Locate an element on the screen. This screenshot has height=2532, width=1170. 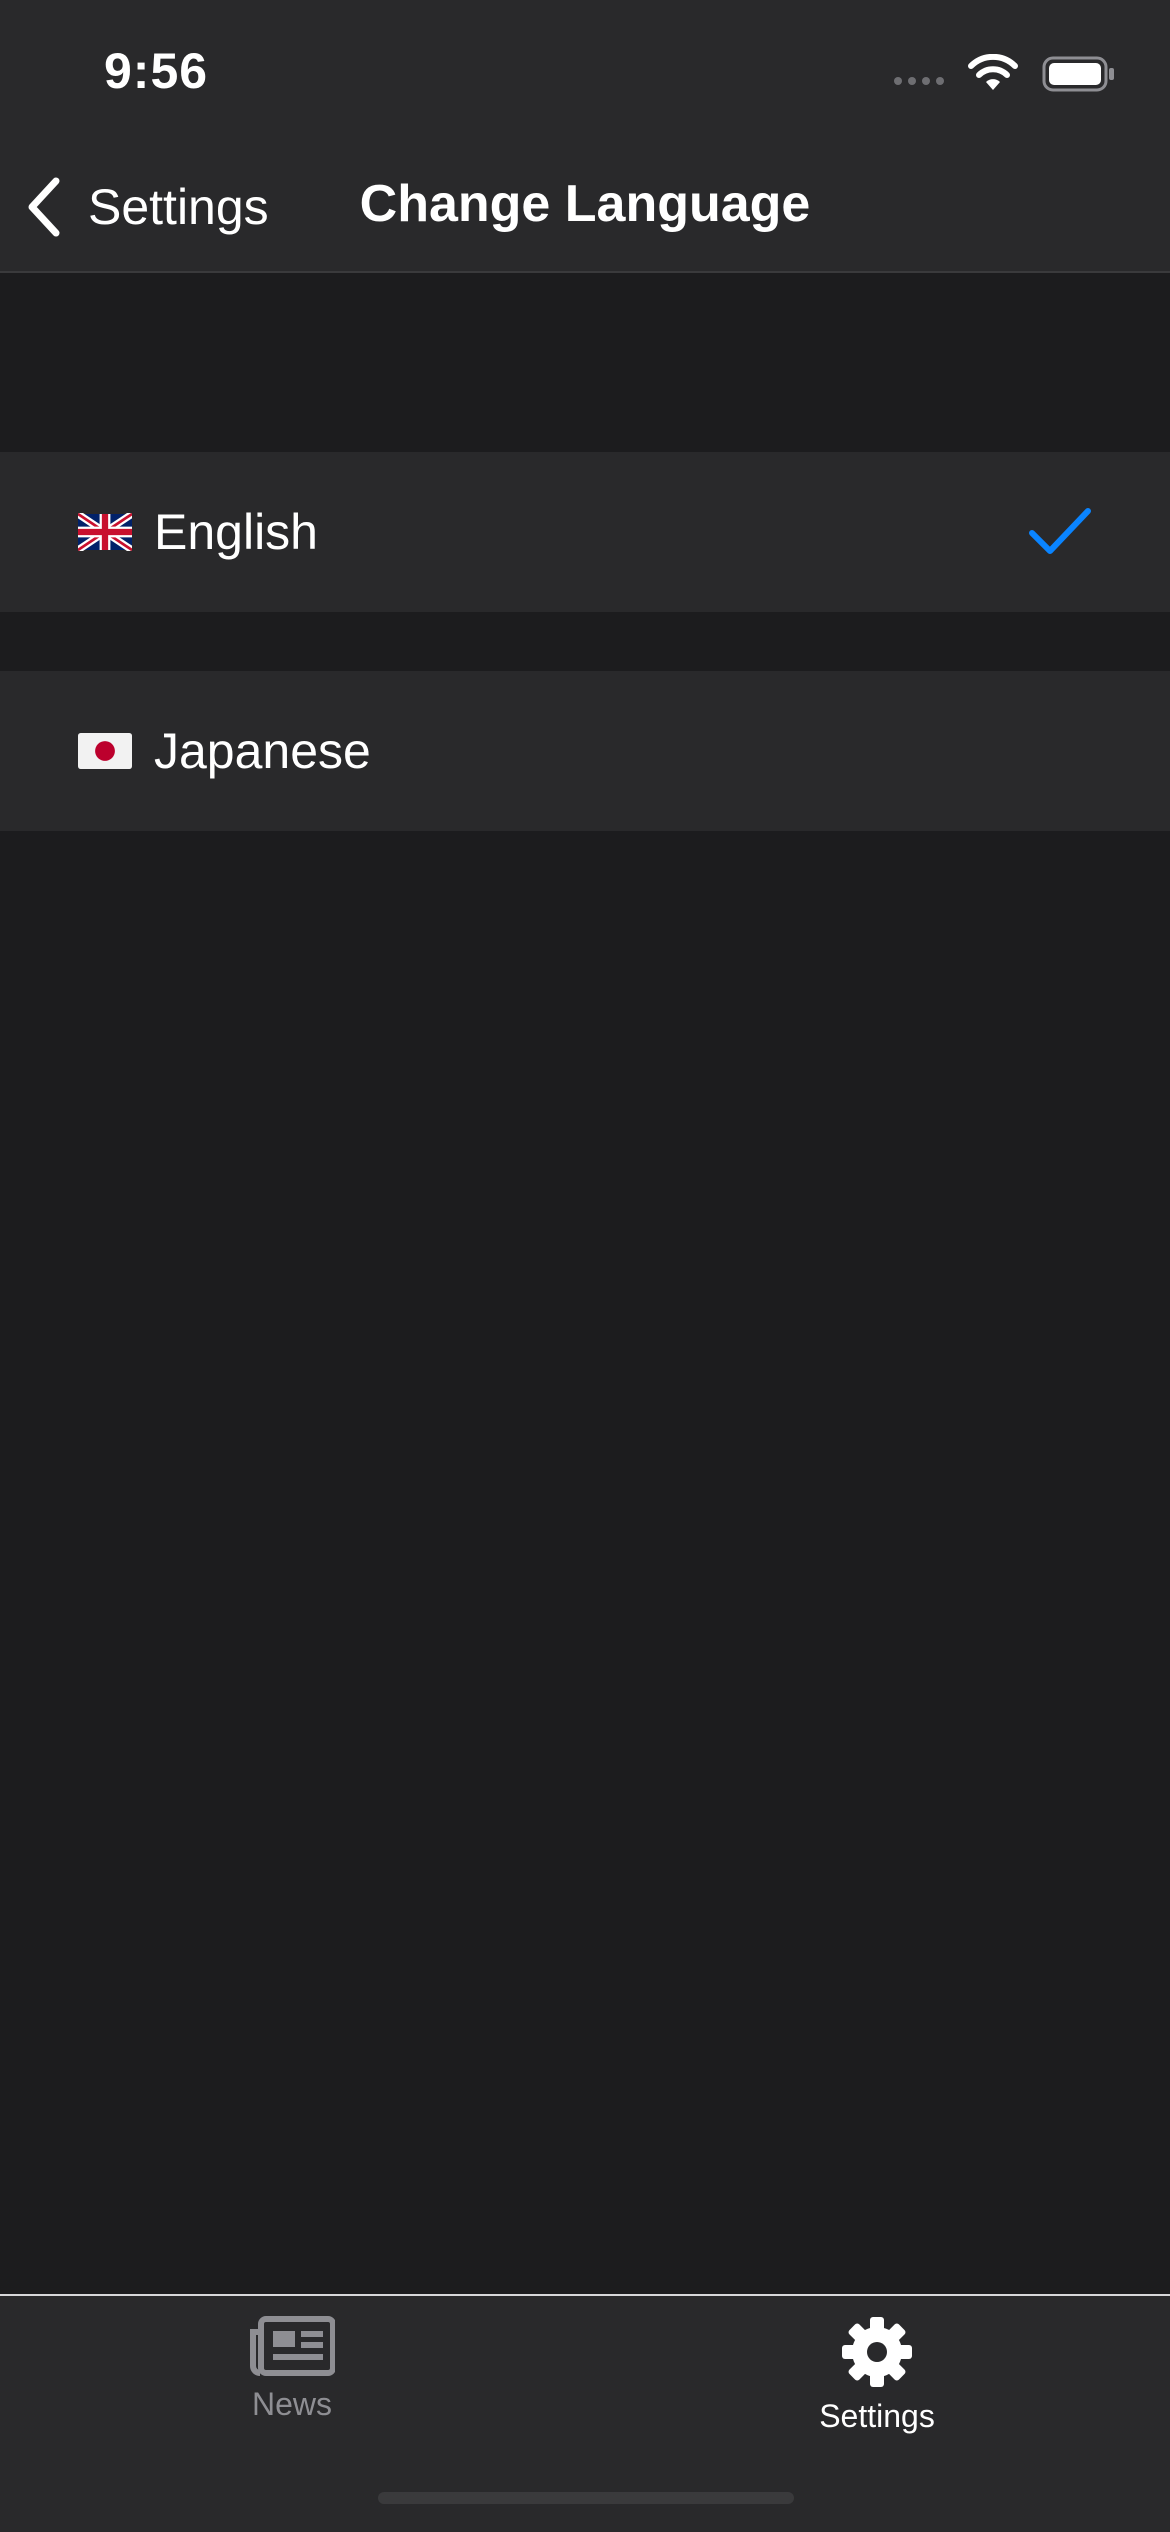
tab-news: News is located at coordinates (292, 2369).